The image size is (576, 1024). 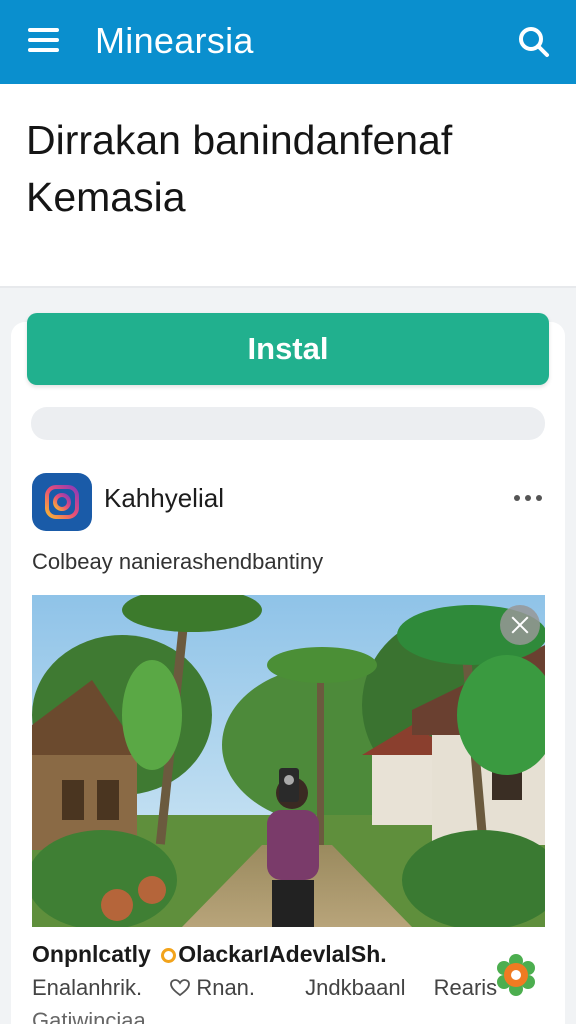 What do you see at coordinates (178, 561) in the screenshot?
I see `post-subtitle: Colbeay nanierashendbantiny` at bounding box center [178, 561].